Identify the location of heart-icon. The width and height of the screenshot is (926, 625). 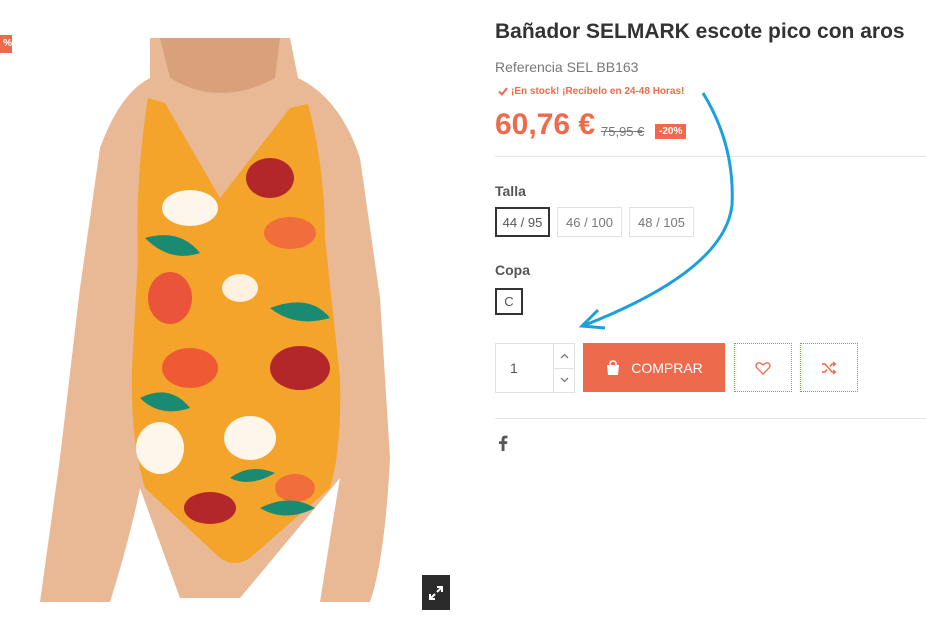
(763, 368).